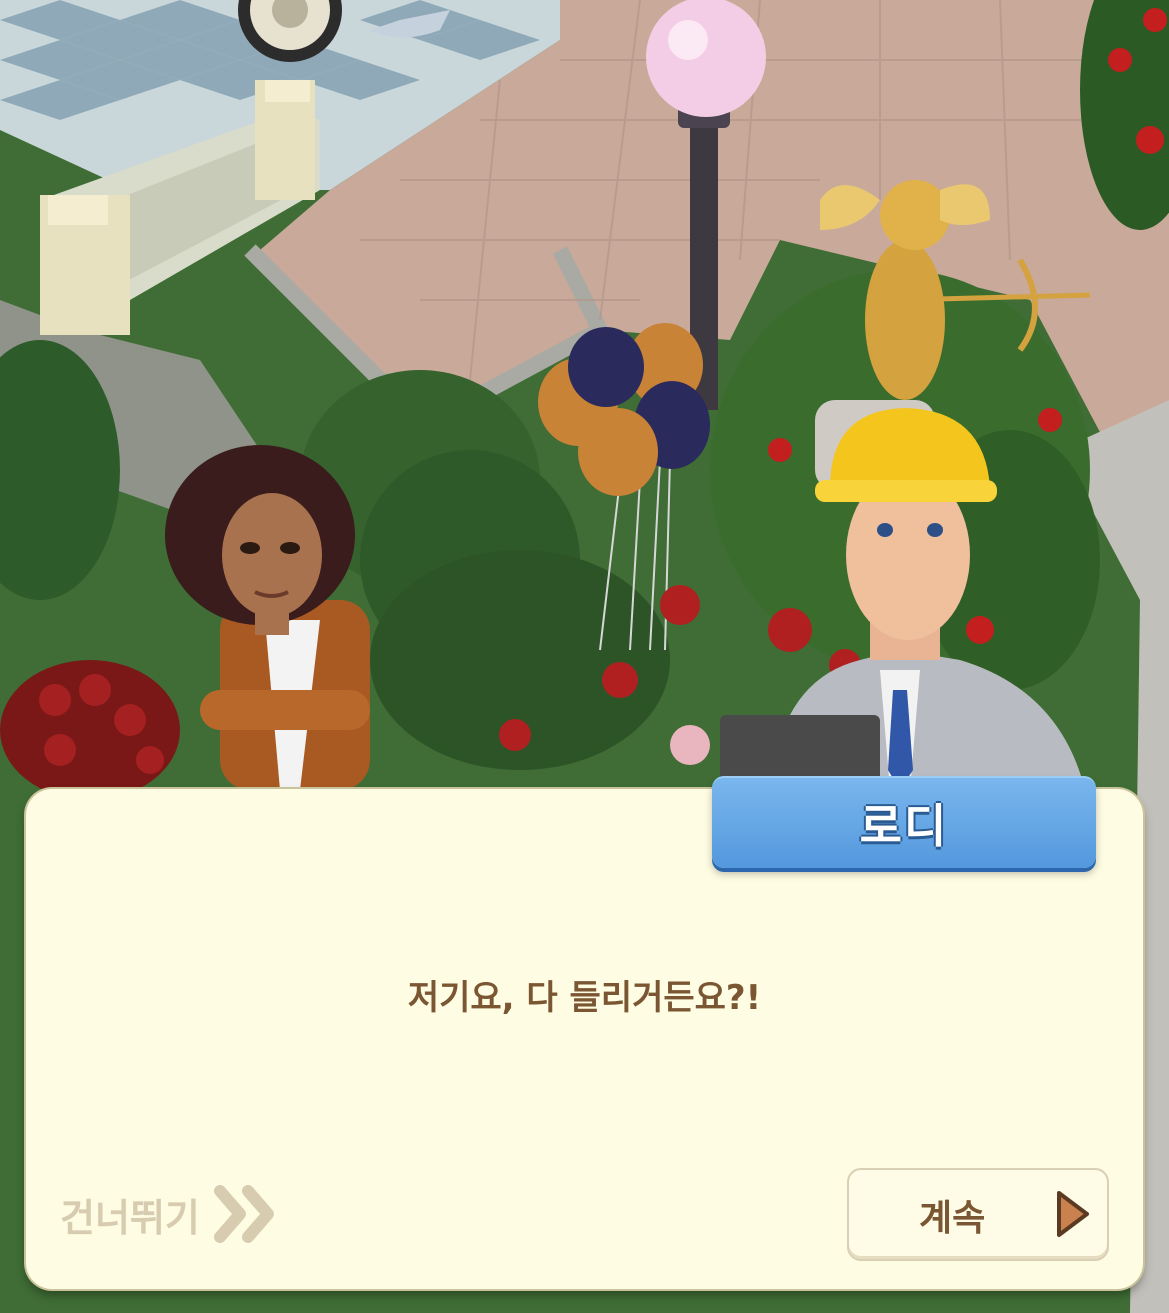  What do you see at coordinates (130, 1217) in the screenshot?
I see `skip-label: 건너뛰기` at bounding box center [130, 1217].